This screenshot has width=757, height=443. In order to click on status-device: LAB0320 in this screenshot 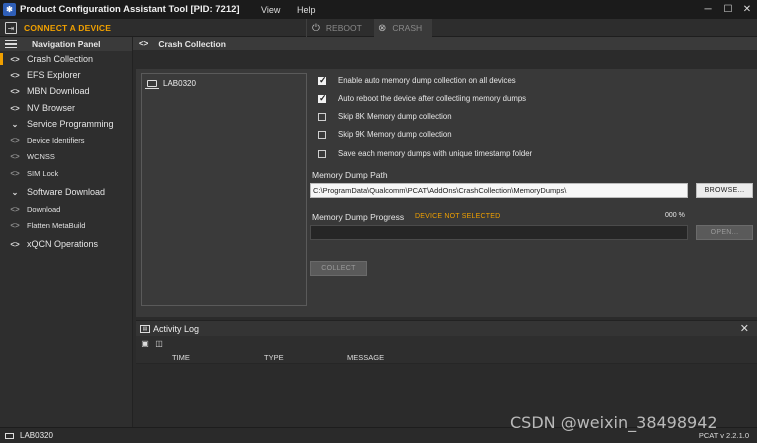, I will do `click(36, 435)`.